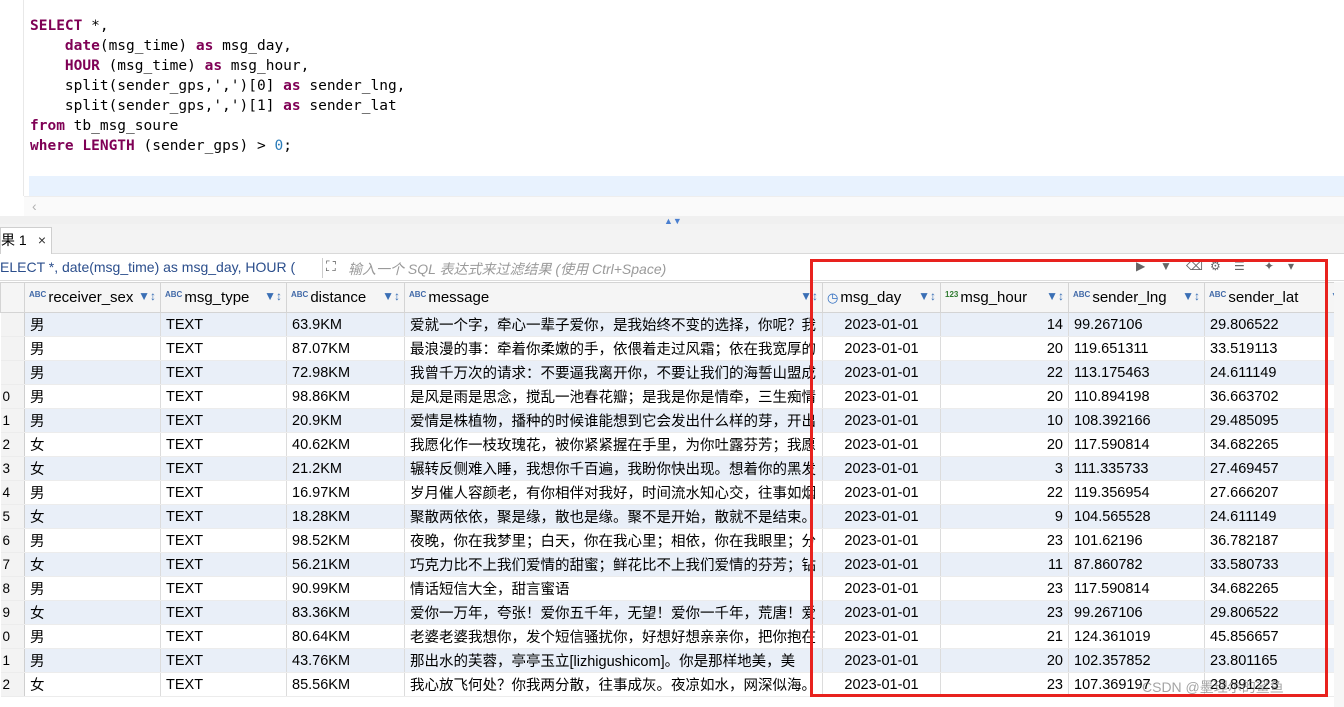 Image resolution: width=1344 pixels, height=707 pixels. Describe the element at coordinates (217, 26) in the screenshot. I see `code-line: SELECT *,` at that location.